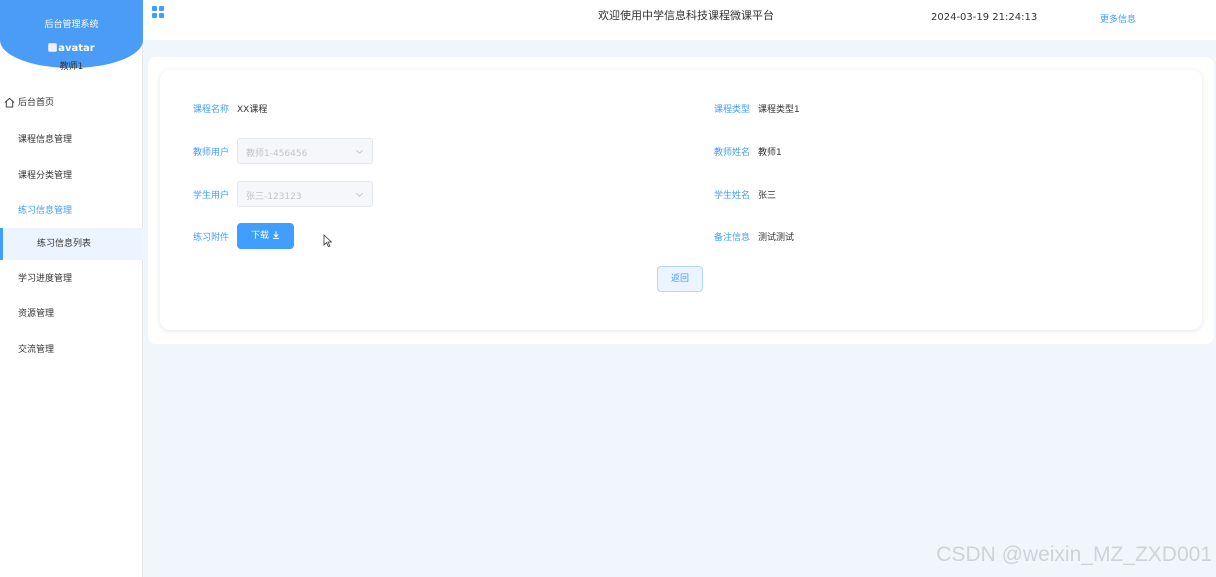 Image resolution: width=1216 pixels, height=577 pixels. I want to click on download-button-label: 下载, so click(259, 236).